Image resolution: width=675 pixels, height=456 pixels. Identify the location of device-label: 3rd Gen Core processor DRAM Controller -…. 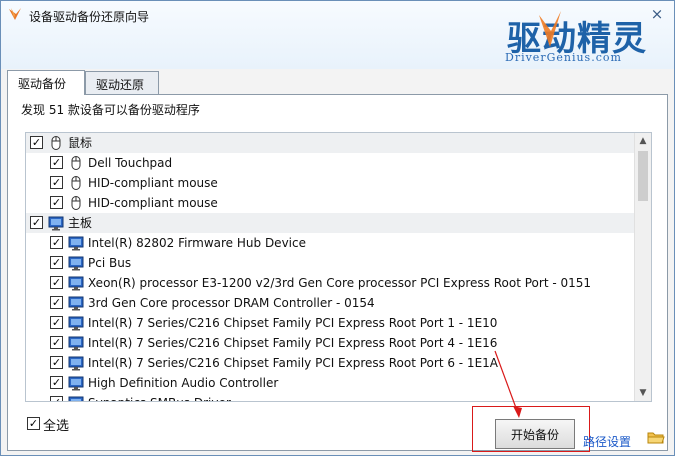
(231, 303).